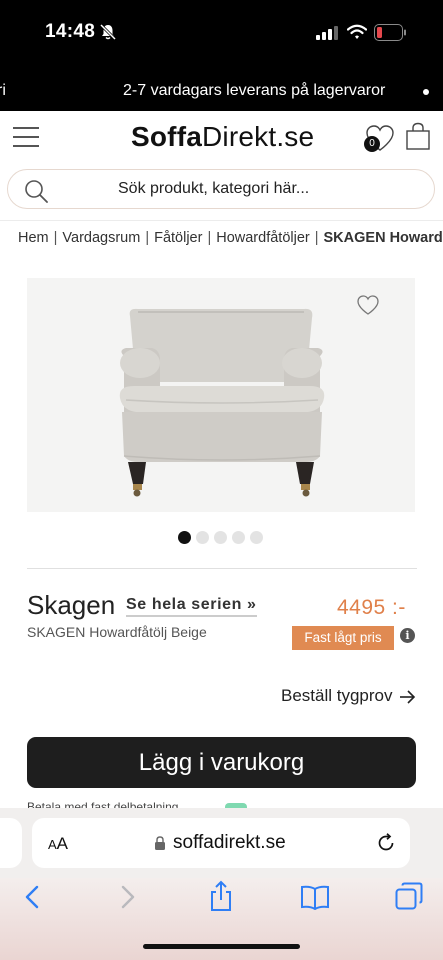  I want to click on product-name: Skagen, so click(71, 605).